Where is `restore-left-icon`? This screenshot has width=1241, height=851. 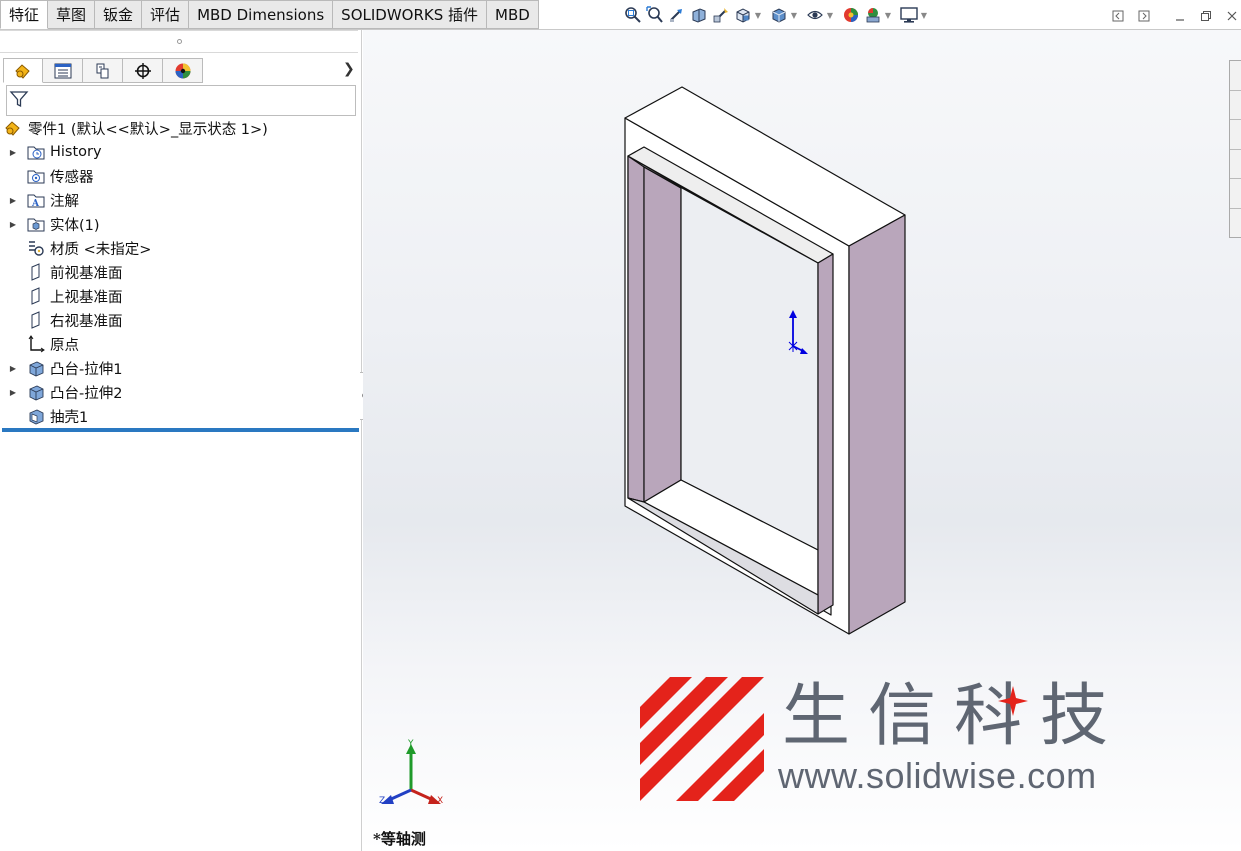 restore-left-icon is located at coordinates (1118, 16).